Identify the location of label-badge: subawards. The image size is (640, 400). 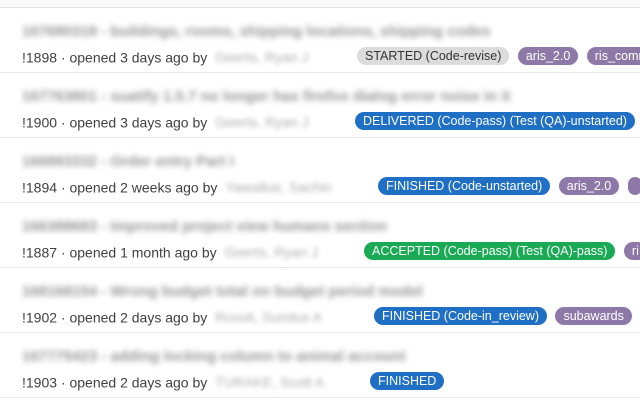
(593, 316).